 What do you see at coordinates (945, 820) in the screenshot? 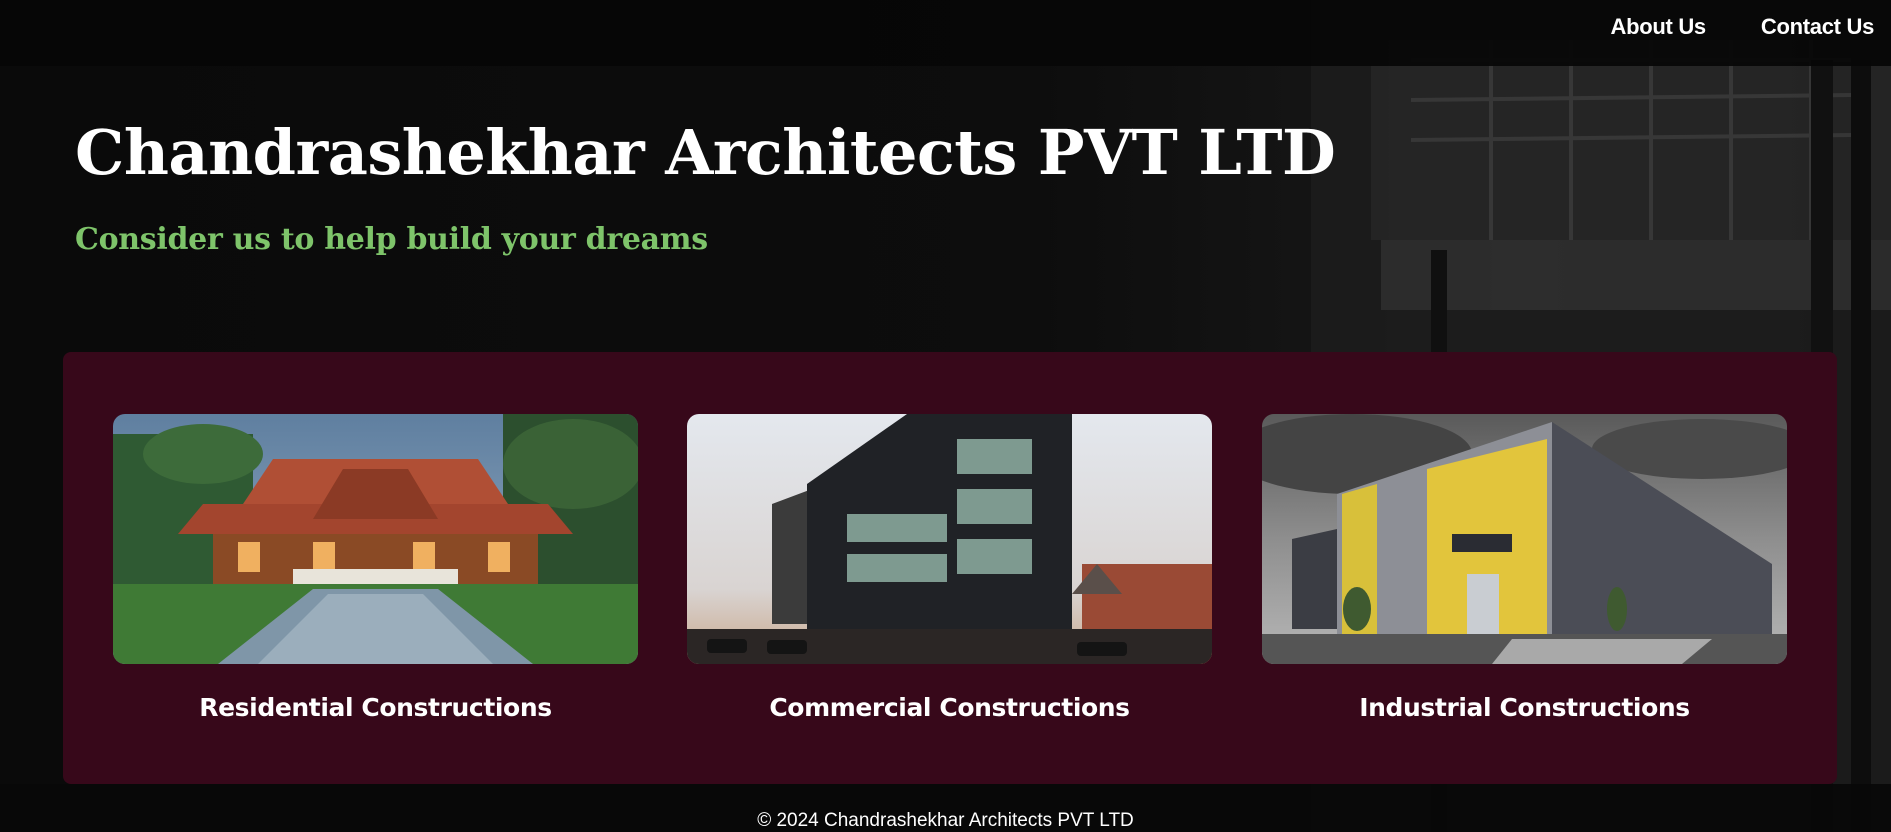
I see `copyright-text: © 2024 Chandrashekhar Architects PVT LTD` at bounding box center [945, 820].